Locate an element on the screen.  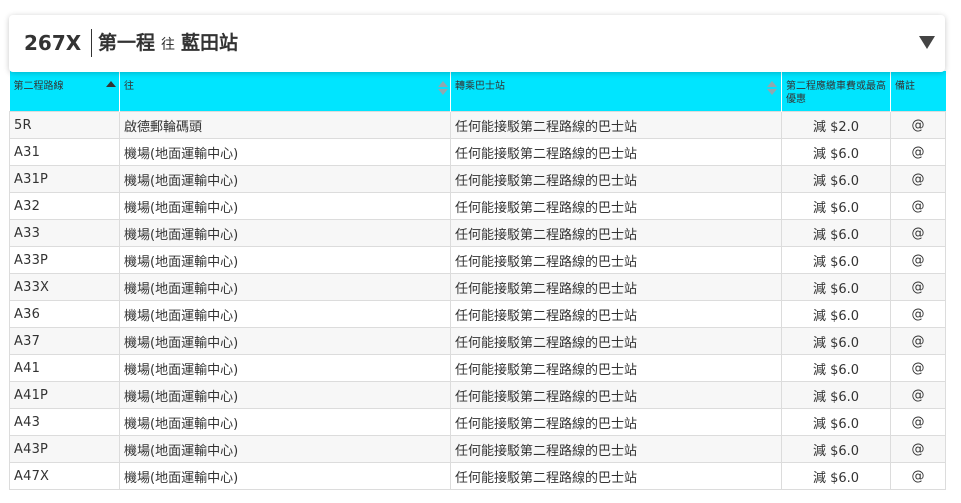
route-destination: 第一程往藍田站 is located at coordinates (168, 44).